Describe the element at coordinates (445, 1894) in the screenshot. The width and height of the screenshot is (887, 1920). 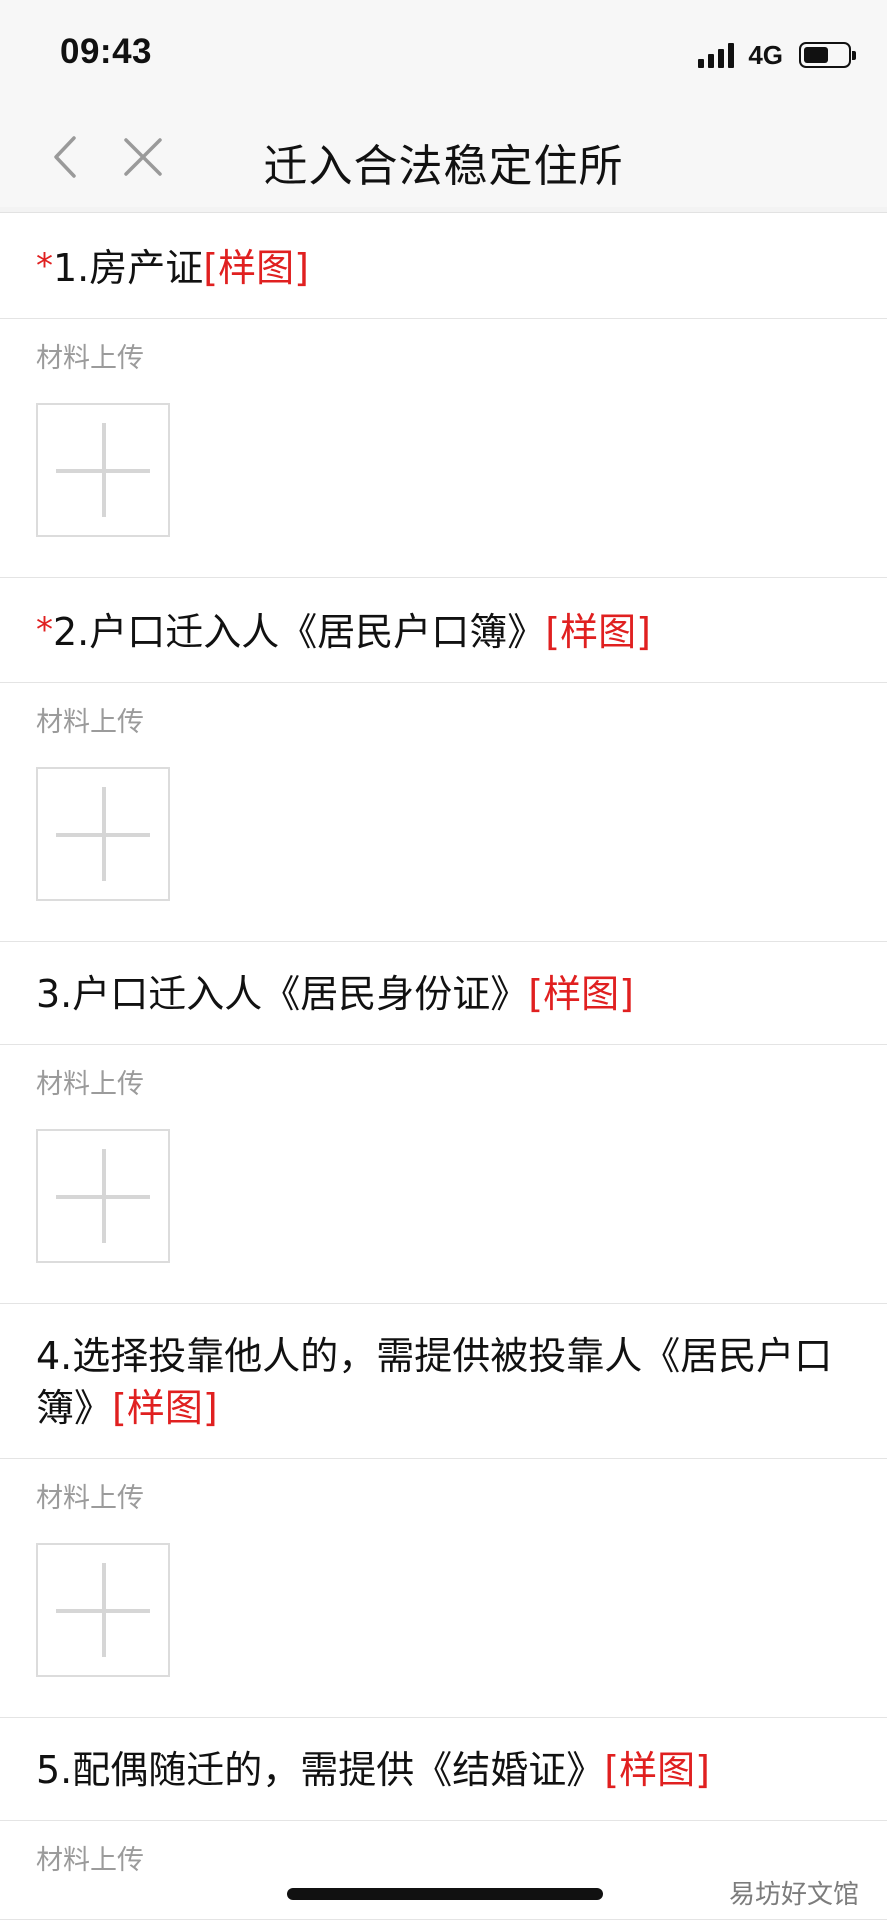
I see `home-indicator` at that location.